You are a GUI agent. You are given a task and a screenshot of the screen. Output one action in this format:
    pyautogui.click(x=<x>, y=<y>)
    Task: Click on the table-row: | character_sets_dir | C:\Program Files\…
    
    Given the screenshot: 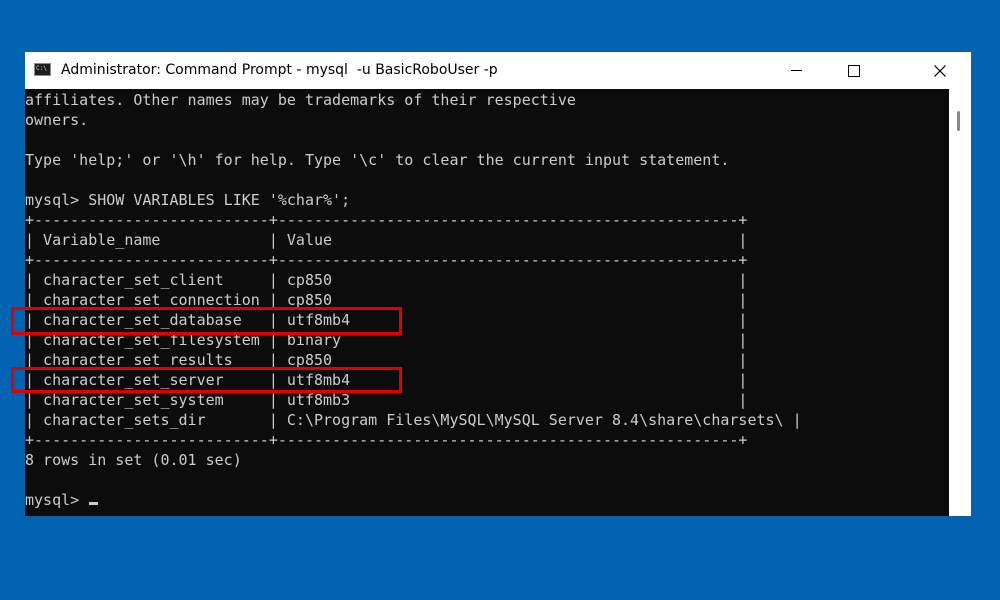 What is the action you would take?
    pyautogui.click(x=413, y=420)
    